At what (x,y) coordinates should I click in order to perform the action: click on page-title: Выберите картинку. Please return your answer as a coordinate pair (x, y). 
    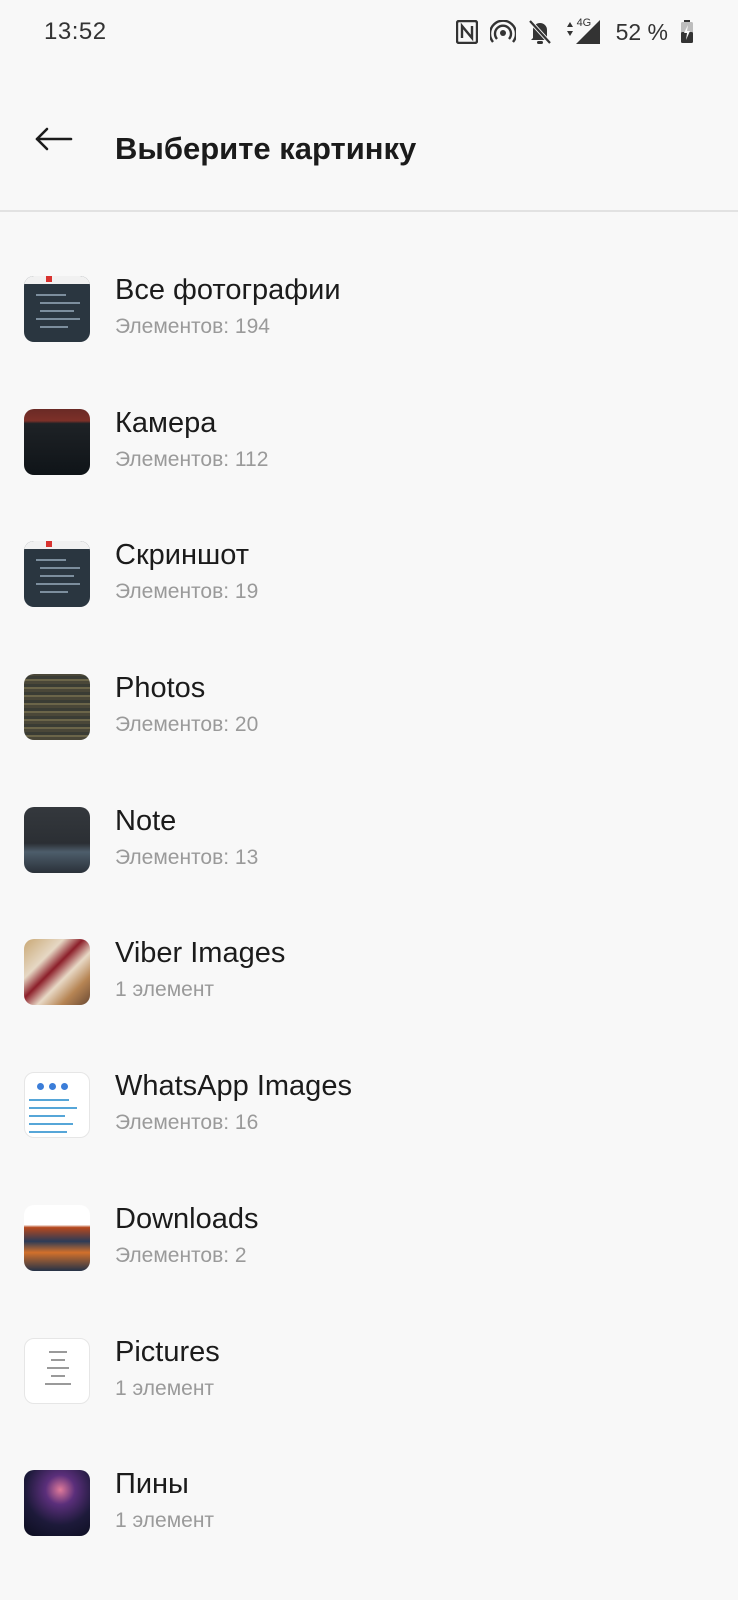
    Looking at the image, I should click on (266, 148).